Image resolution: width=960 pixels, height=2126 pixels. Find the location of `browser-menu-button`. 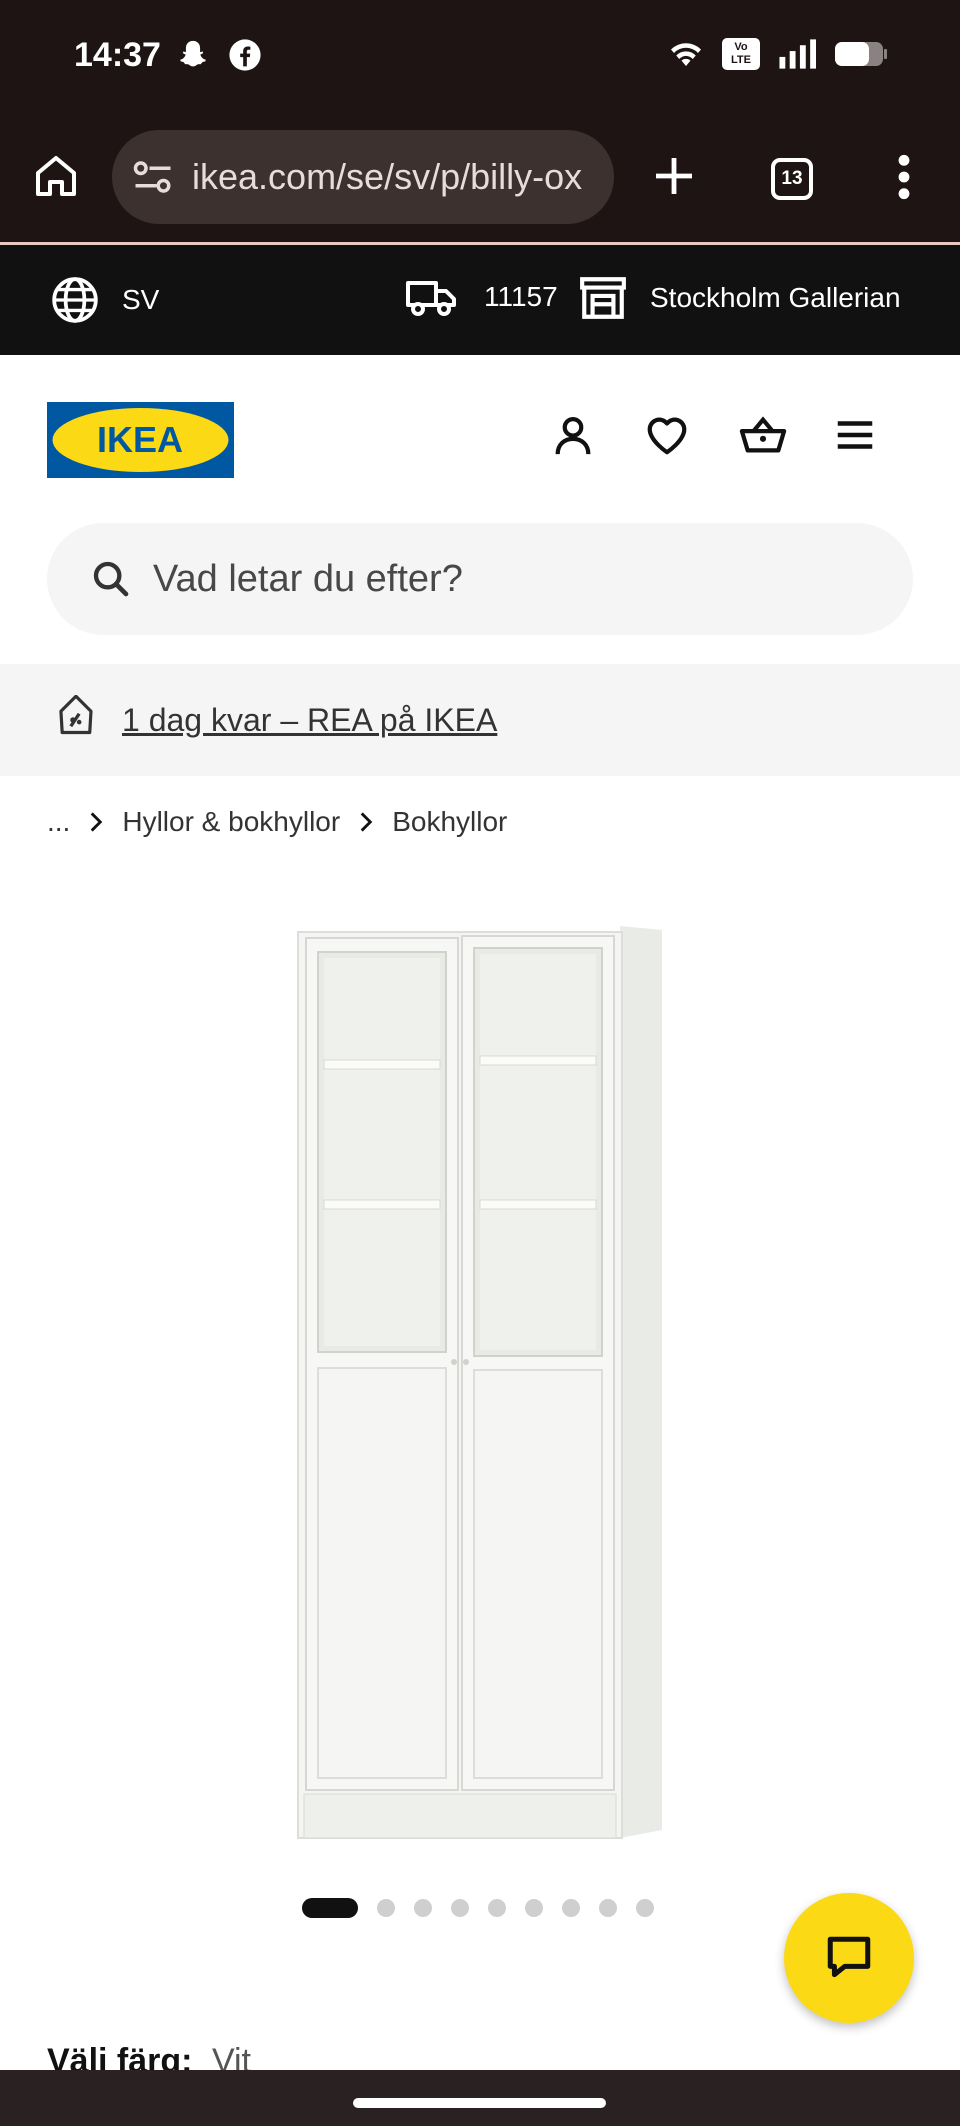

browser-menu-button is located at coordinates (904, 177).